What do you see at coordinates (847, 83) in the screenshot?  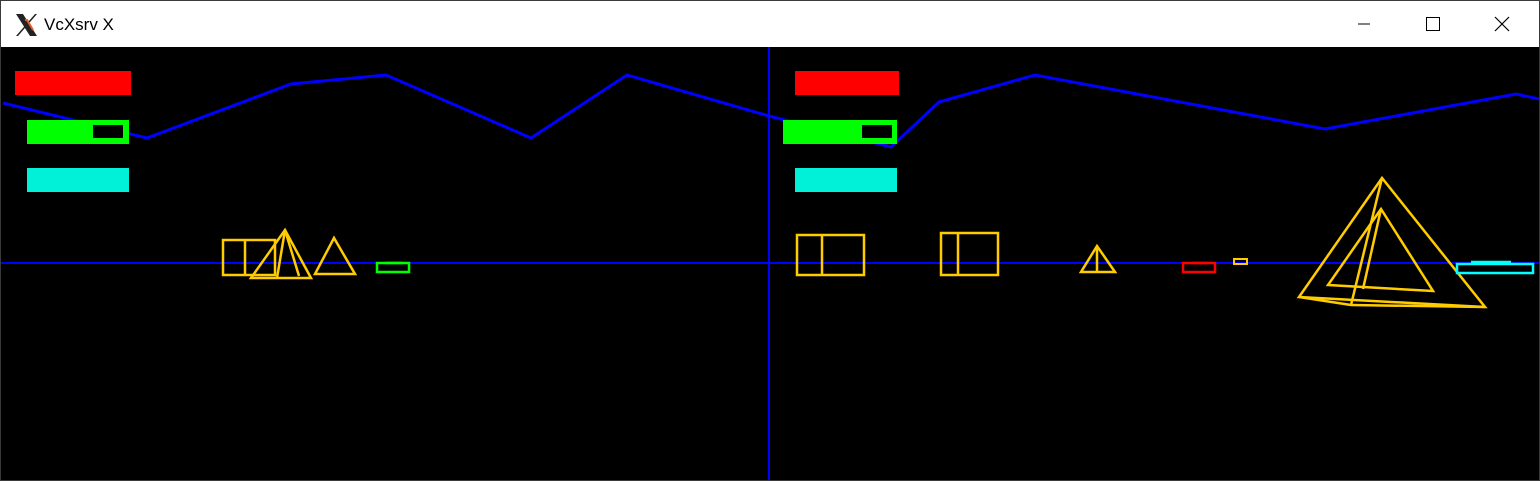 I see `hud-bar-red-right` at bounding box center [847, 83].